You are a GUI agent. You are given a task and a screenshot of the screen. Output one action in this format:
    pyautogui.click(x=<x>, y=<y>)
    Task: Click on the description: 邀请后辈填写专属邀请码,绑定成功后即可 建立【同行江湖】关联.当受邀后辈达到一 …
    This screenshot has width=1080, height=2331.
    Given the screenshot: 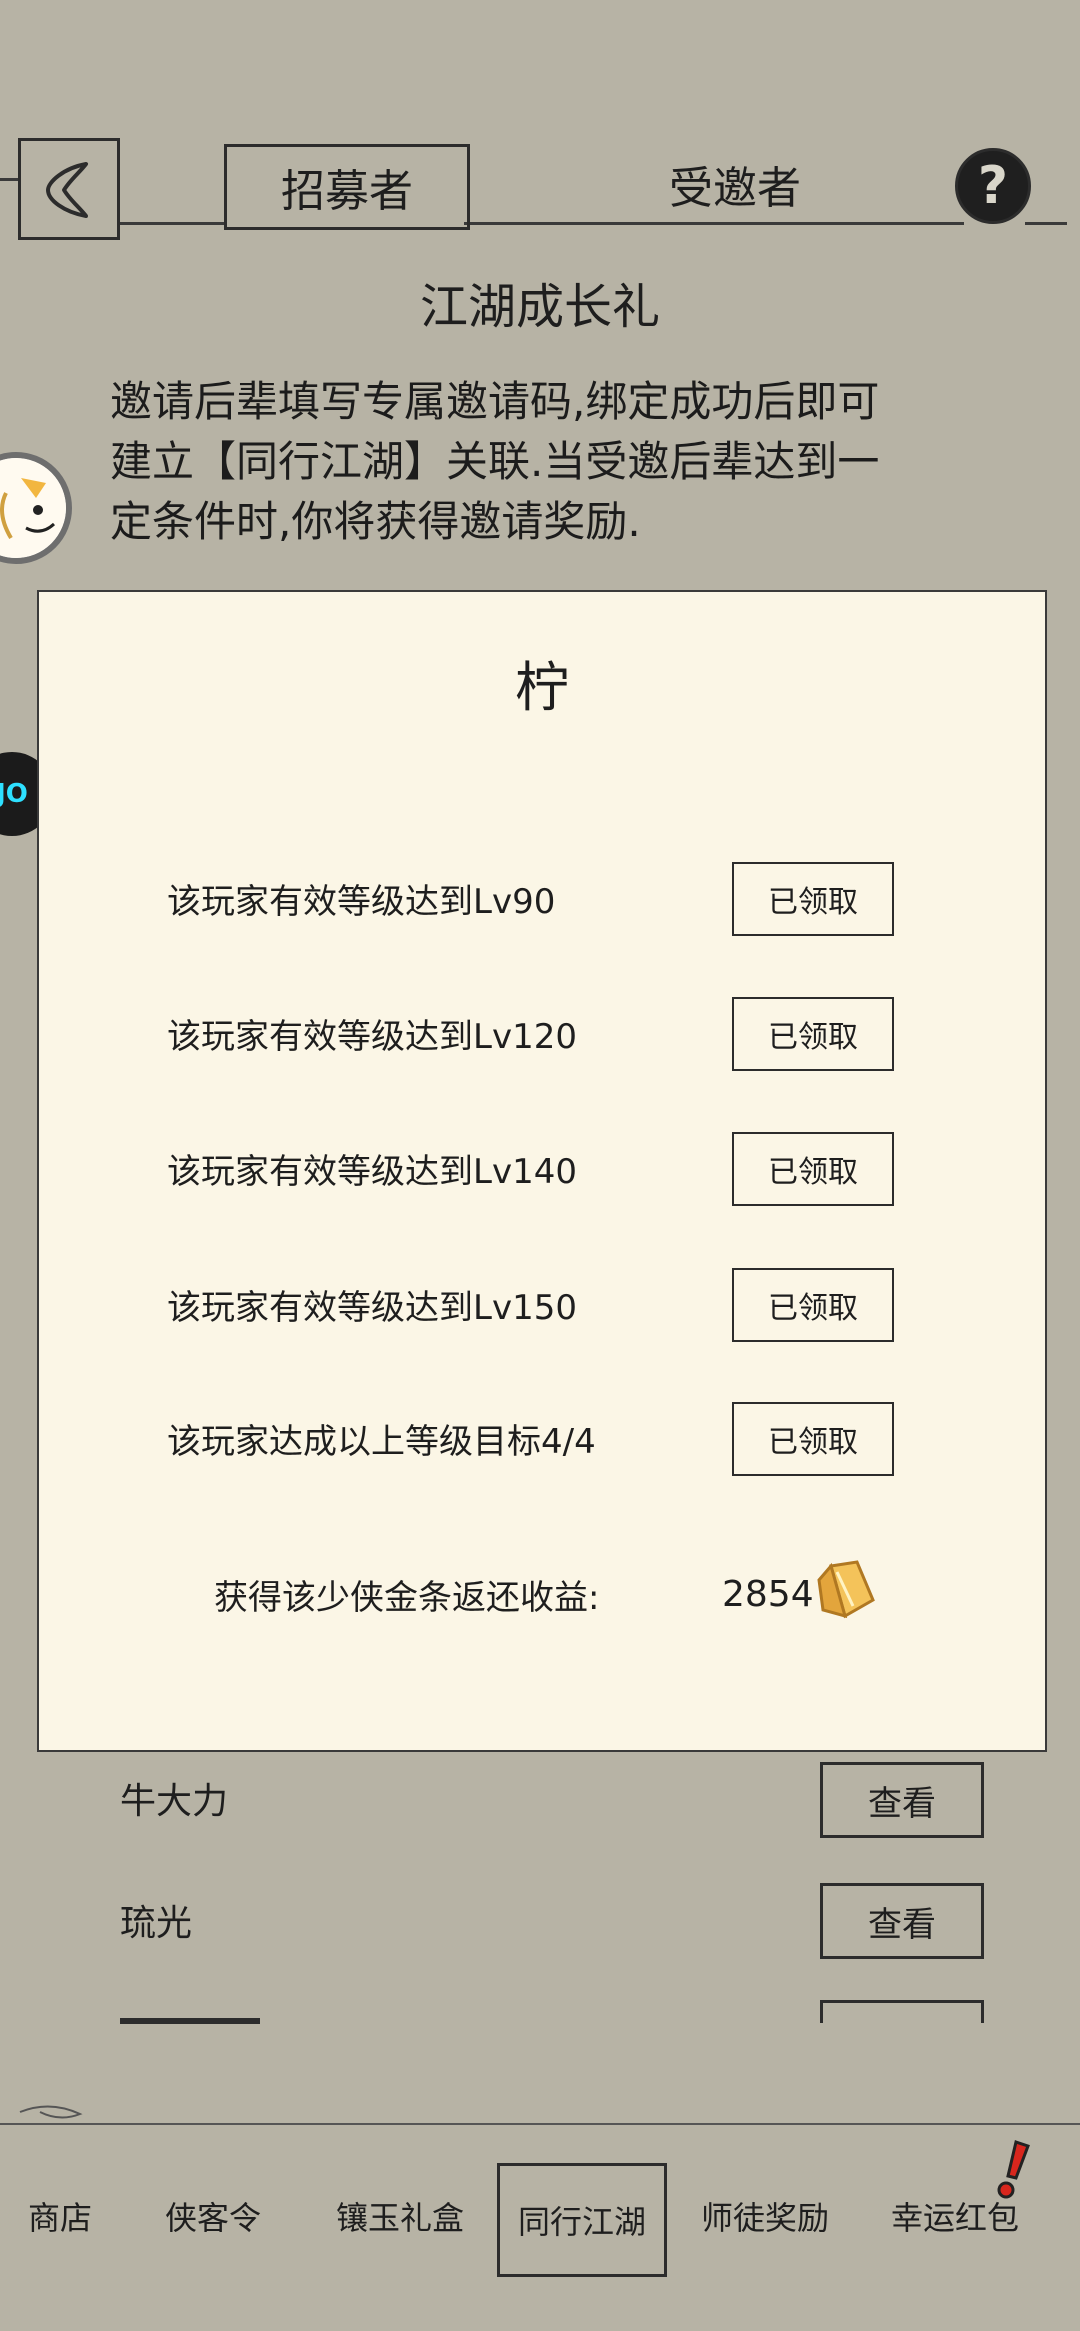 What is the action you would take?
    pyautogui.click(x=535, y=462)
    